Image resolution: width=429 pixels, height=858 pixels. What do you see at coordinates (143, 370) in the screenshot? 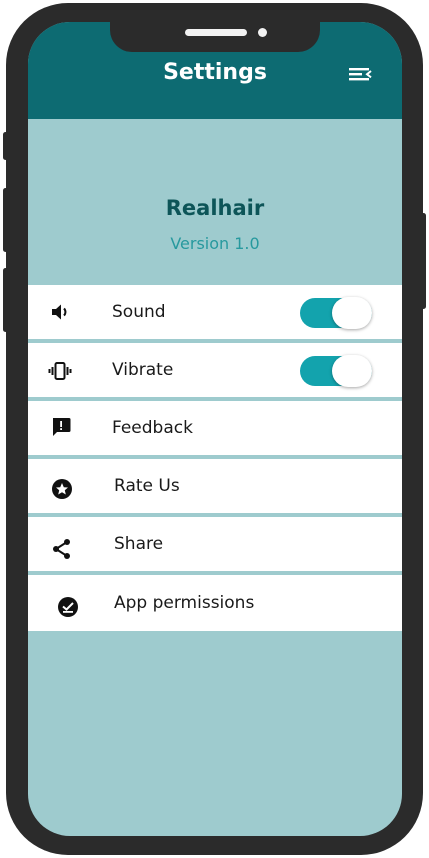
I see `vibrate-label: Vibrate` at bounding box center [143, 370].